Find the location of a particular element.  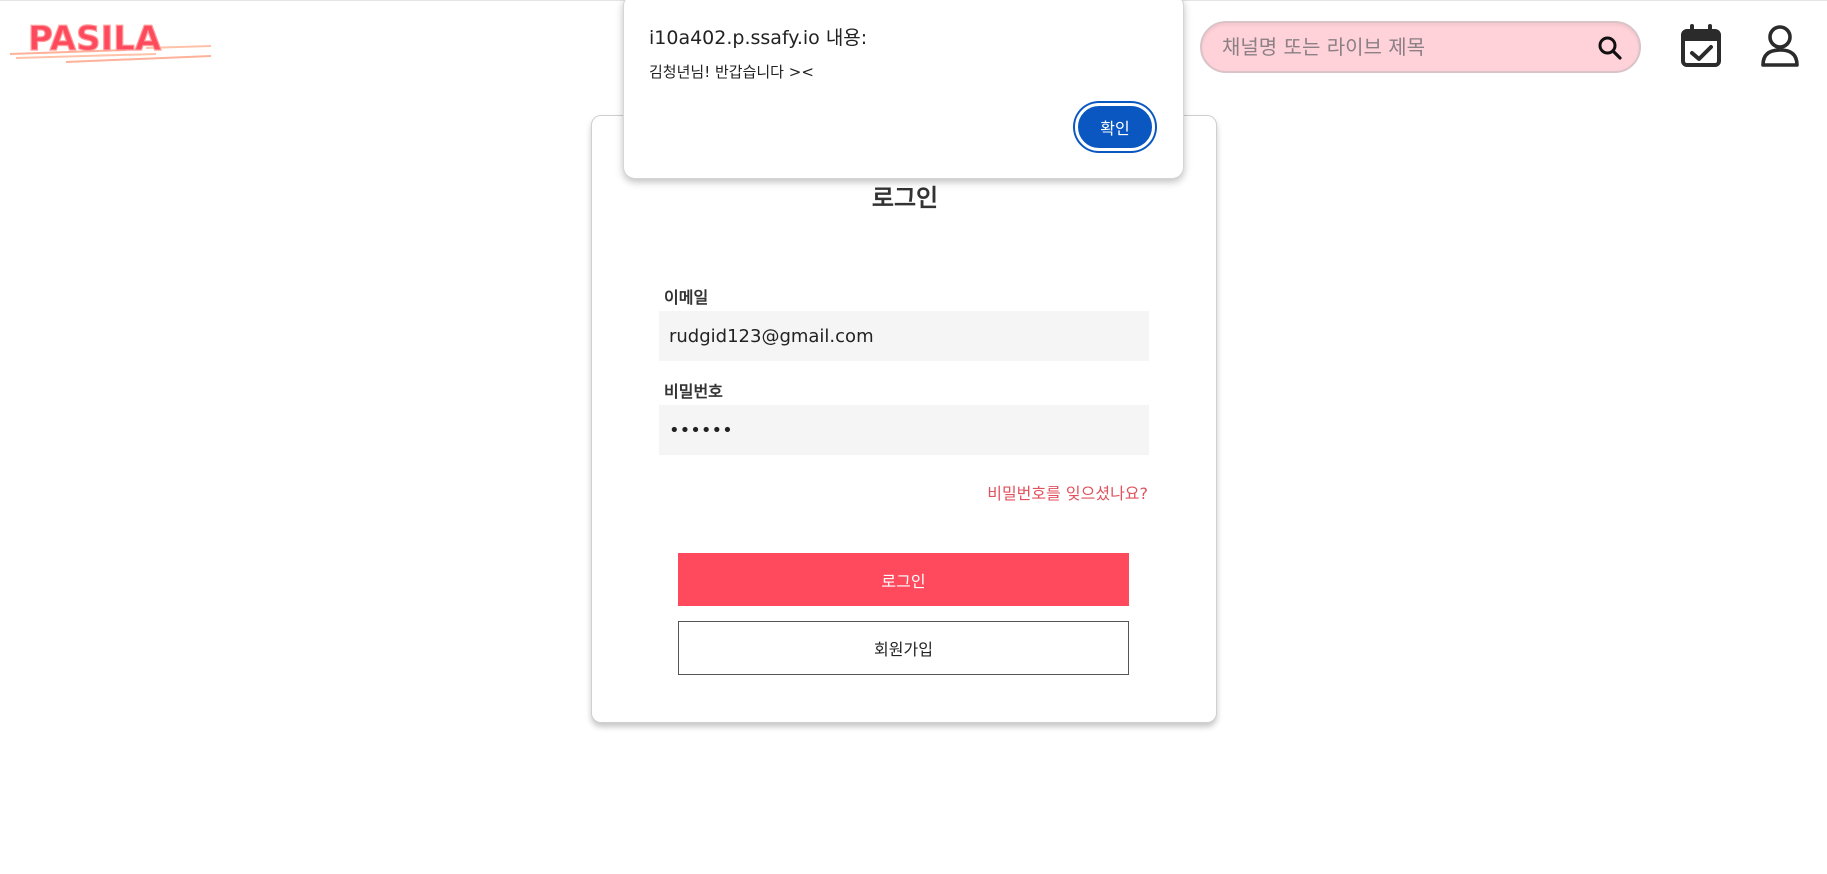

dialog-message: 김청년님! 반갑습니다 >< is located at coordinates (731, 72).